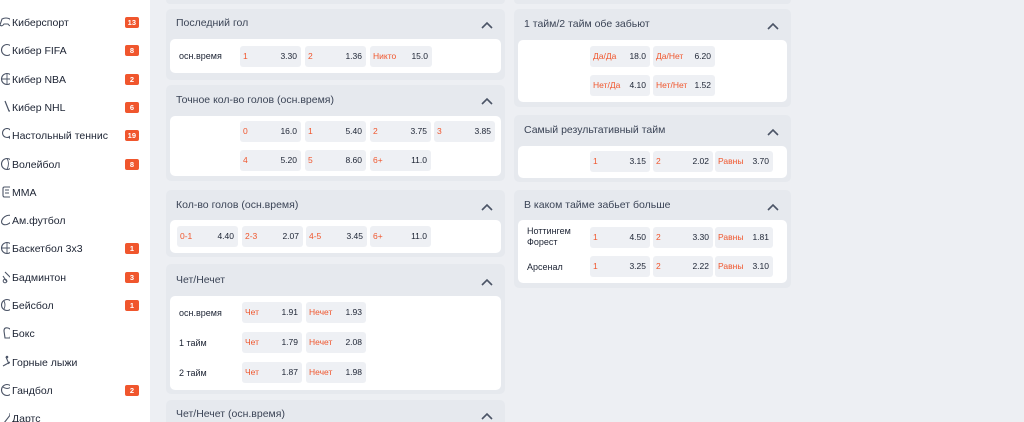 This screenshot has height=422, width=1024. What do you see at coordinates (652, 2) in the screenshot?
I see `card-bottom-edge` at bounding box center [652, 2].